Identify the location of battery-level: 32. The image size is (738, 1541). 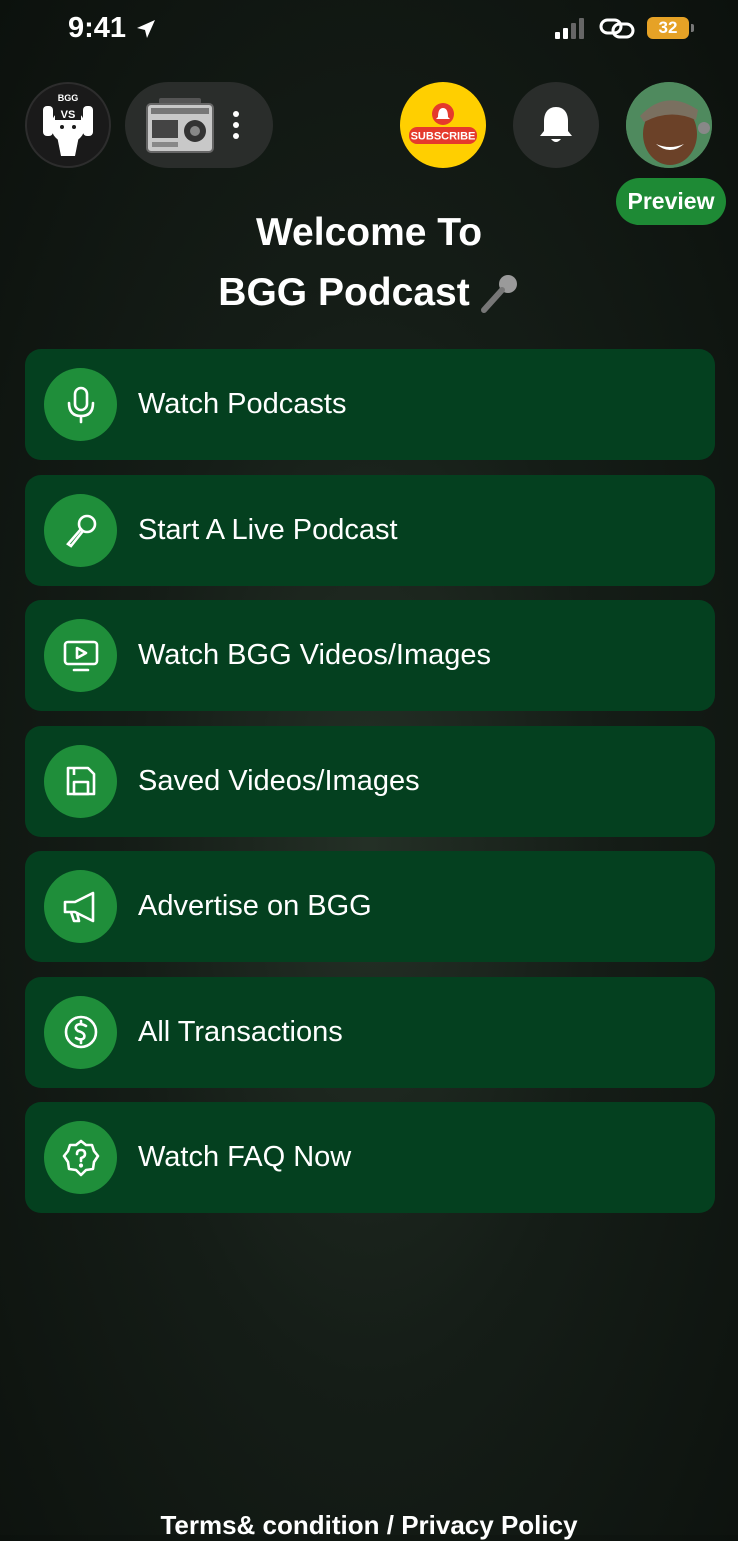
(668, 28).